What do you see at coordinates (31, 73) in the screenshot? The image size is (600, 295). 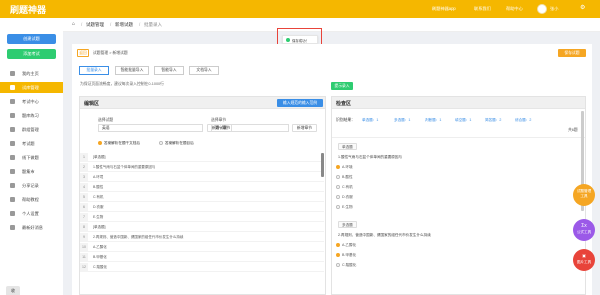 I see `sidebar-item-home: 我的主页` at bounding box center [31, 73].